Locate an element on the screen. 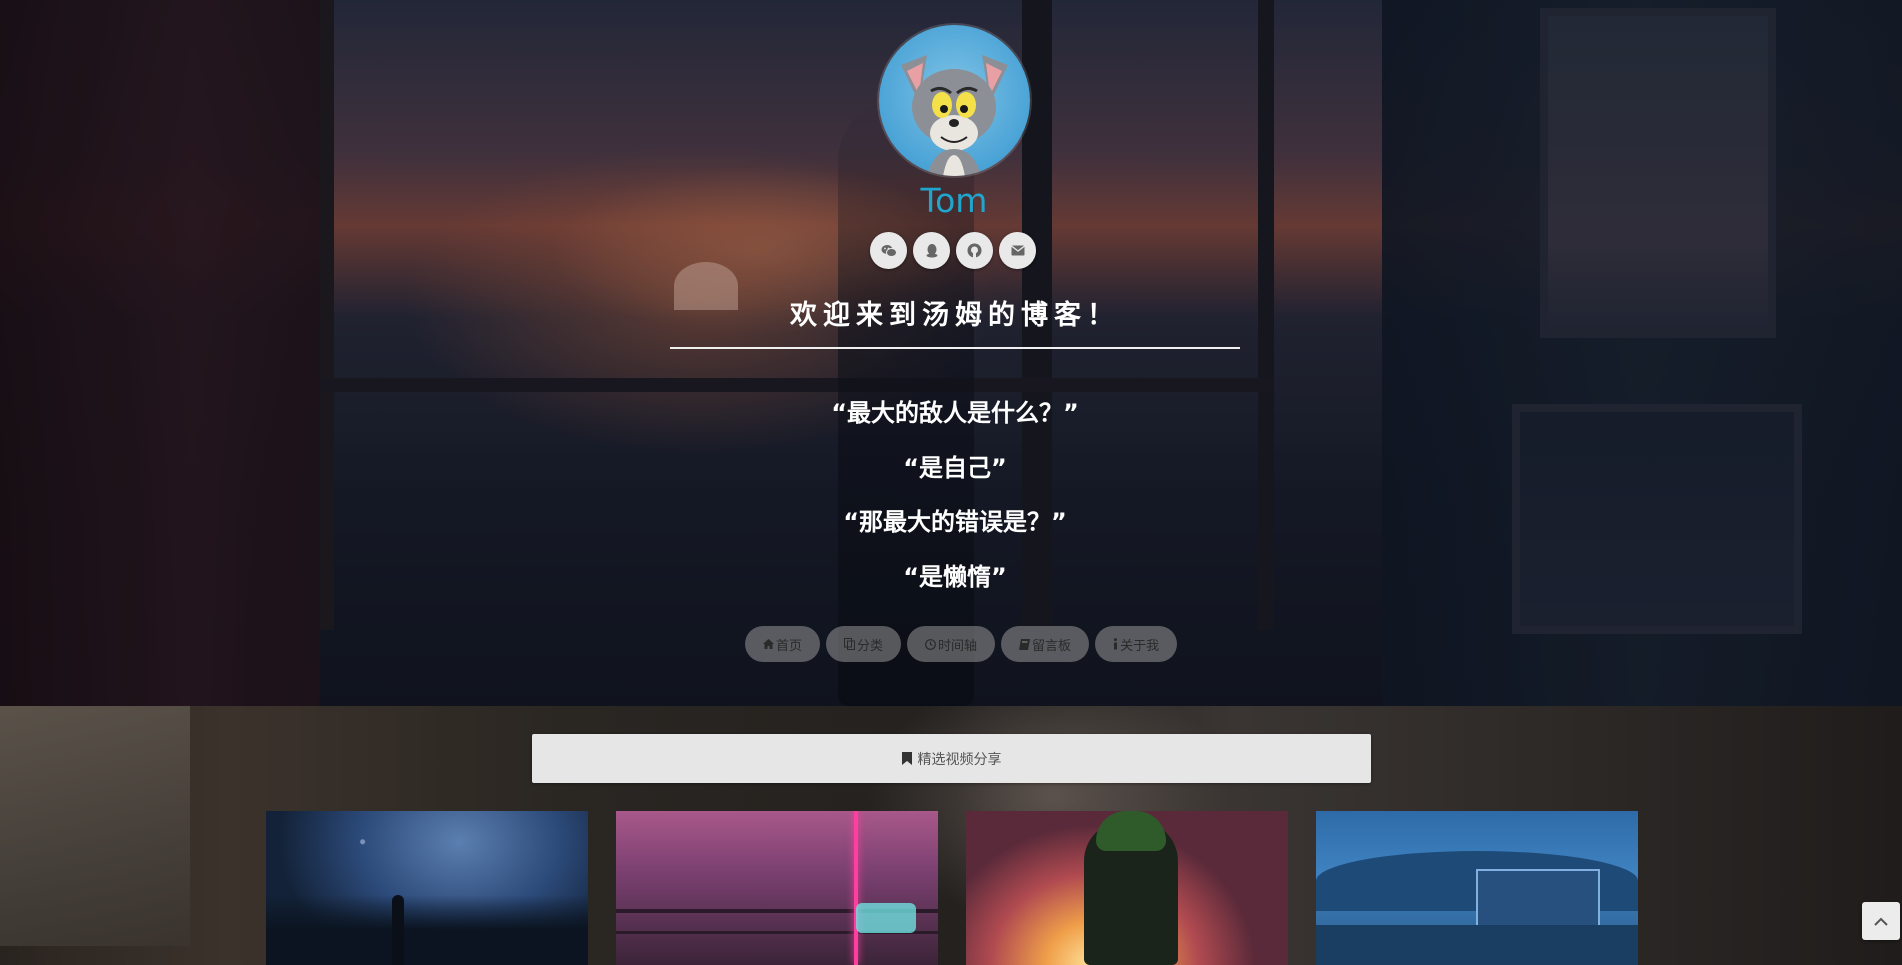 The image size is (1902, 965). github-button is located at coordinates (974, 250).